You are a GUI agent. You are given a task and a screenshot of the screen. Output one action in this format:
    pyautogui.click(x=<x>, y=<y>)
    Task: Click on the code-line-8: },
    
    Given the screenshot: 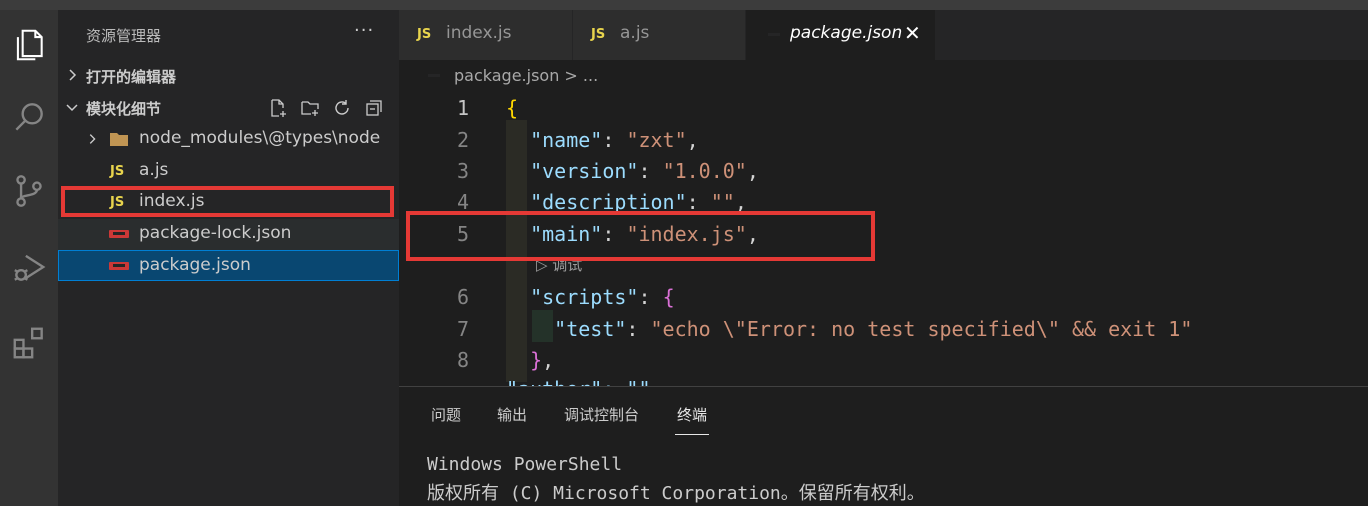 What is the action you would take?
    pyautogui.click(x=542, y=360)
    